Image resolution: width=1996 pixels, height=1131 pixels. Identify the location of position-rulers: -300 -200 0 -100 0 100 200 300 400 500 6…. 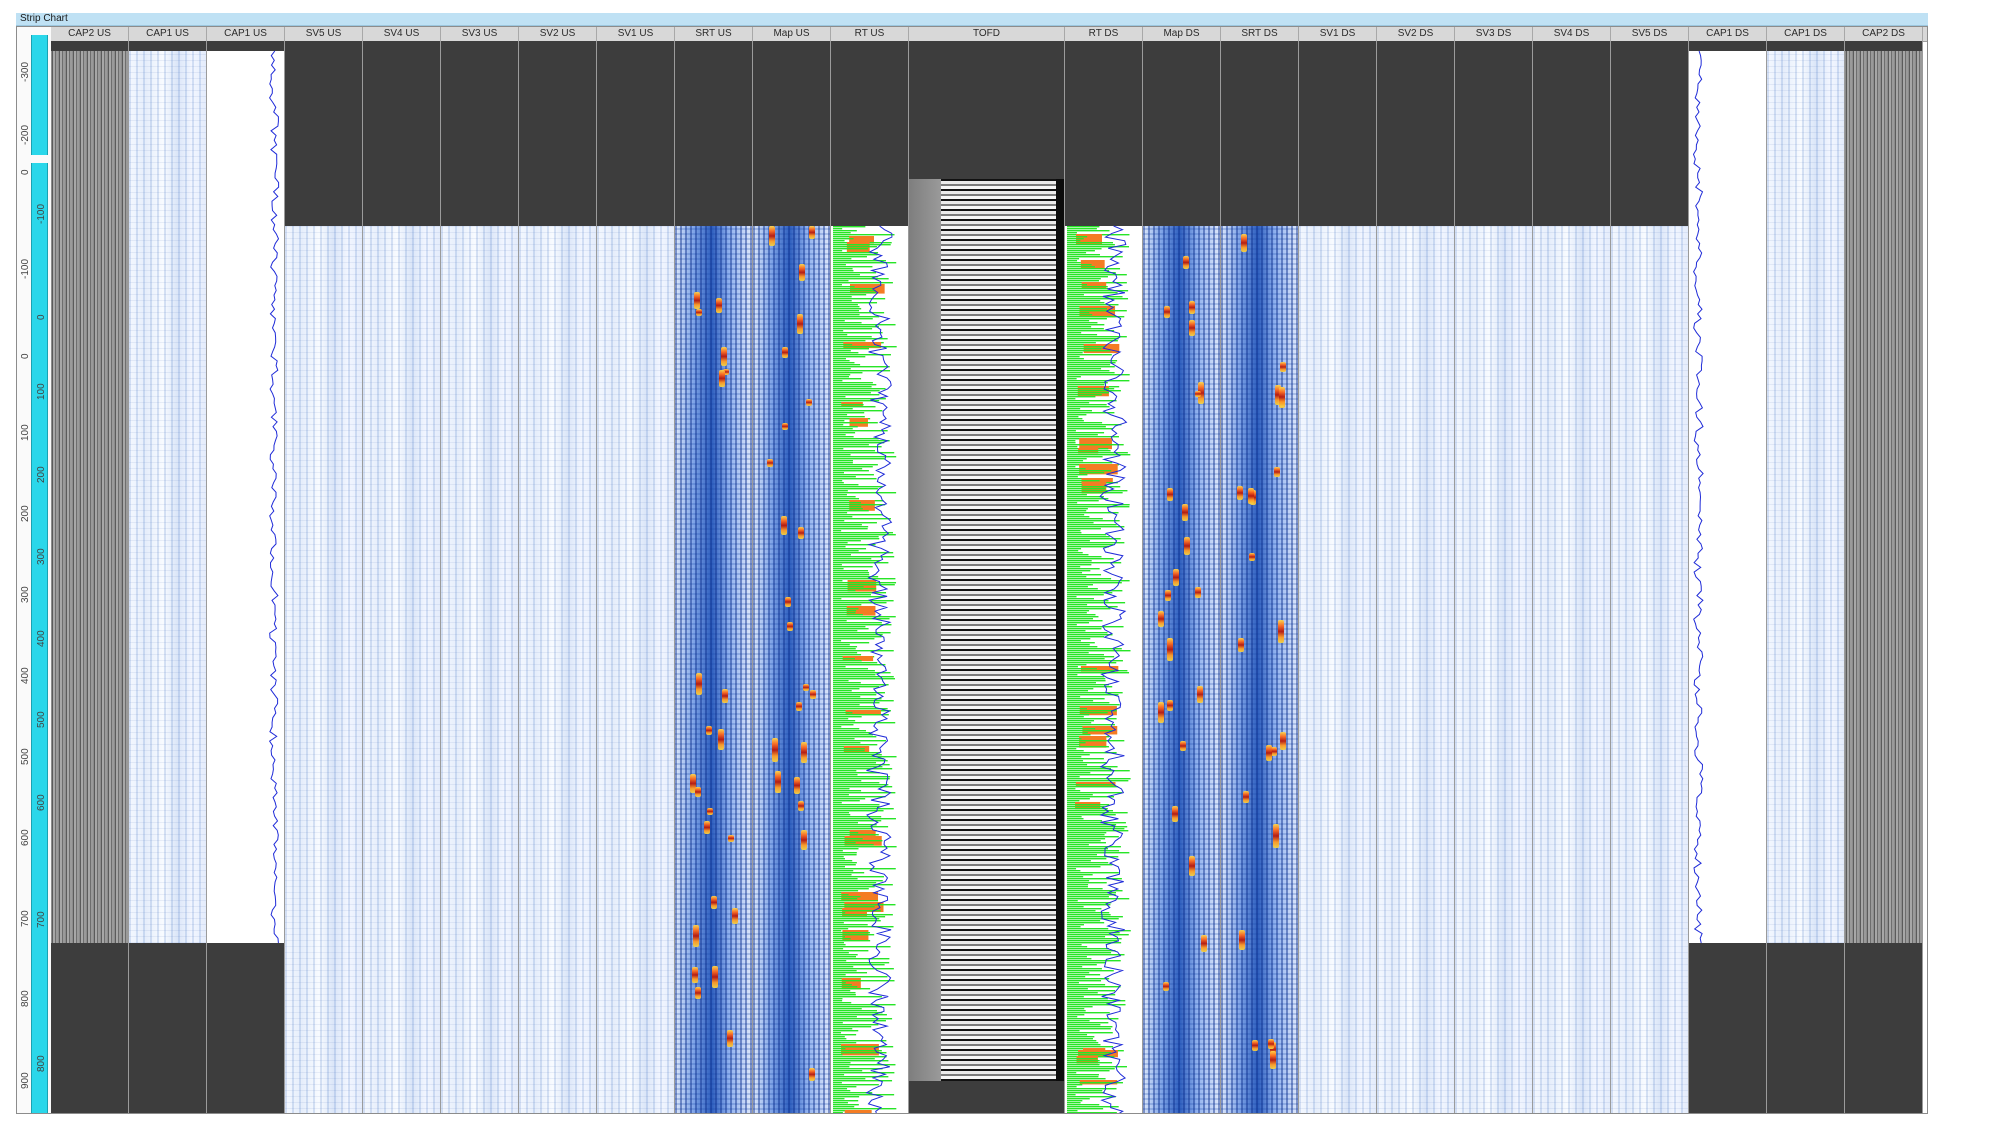
(34, 570).